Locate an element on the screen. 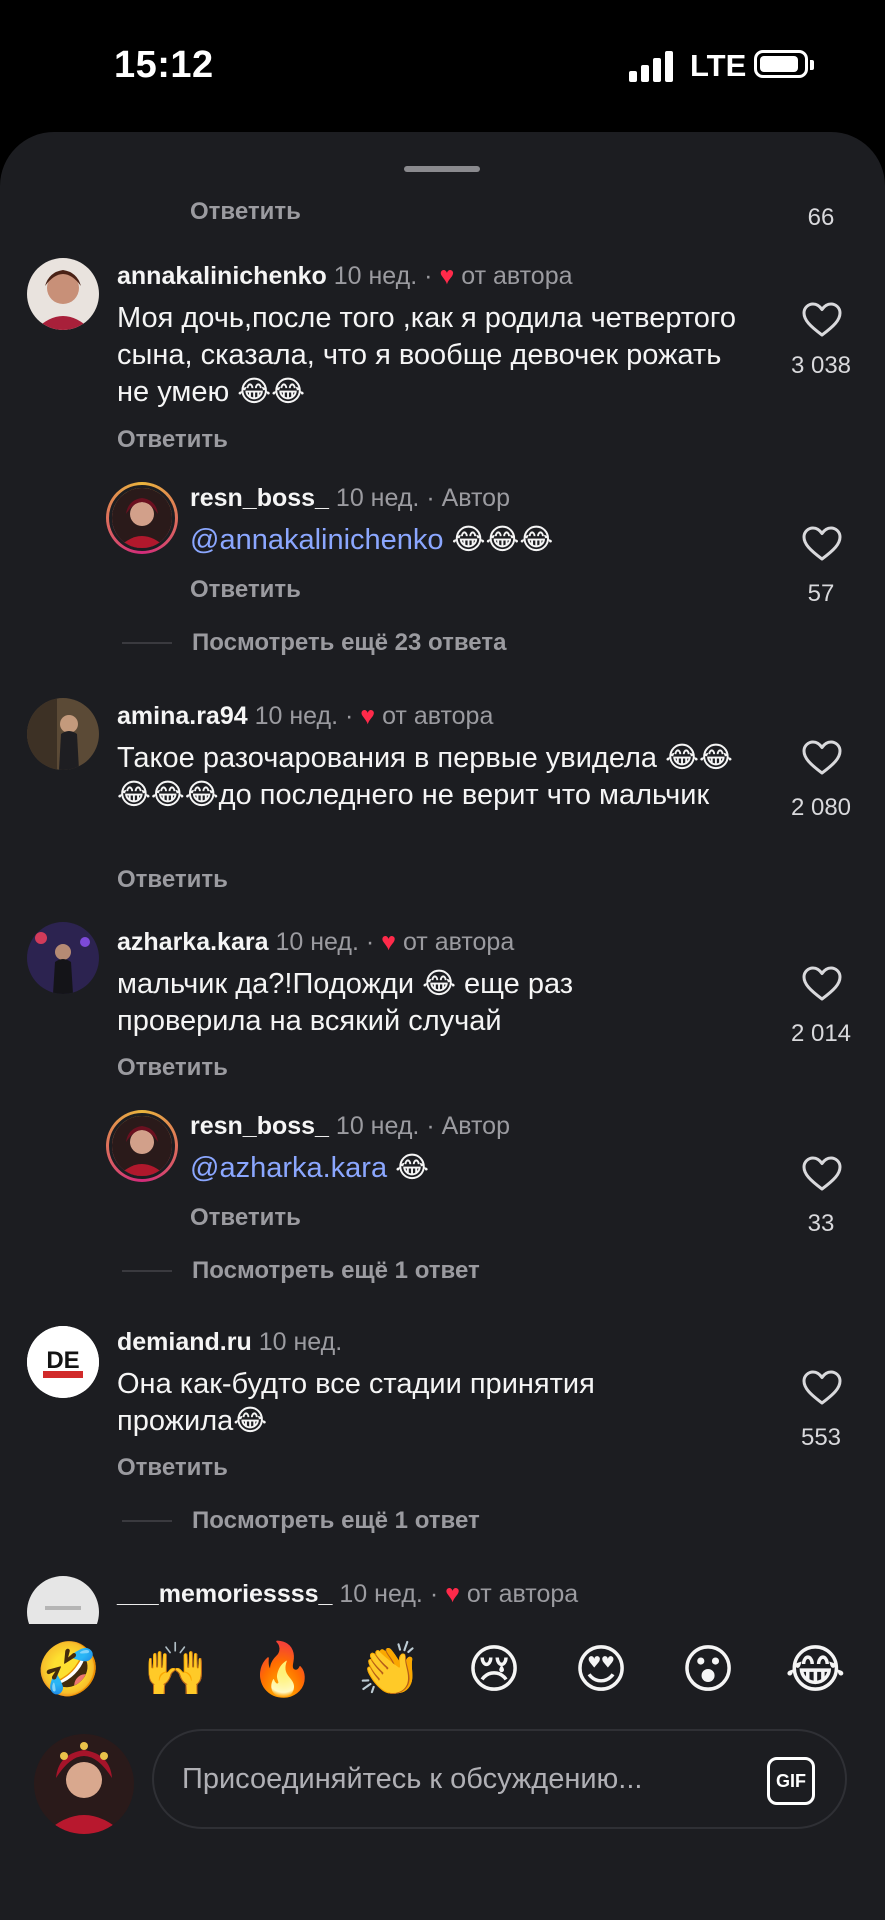  username: azharka.kara is located at coordinates (193, 942).